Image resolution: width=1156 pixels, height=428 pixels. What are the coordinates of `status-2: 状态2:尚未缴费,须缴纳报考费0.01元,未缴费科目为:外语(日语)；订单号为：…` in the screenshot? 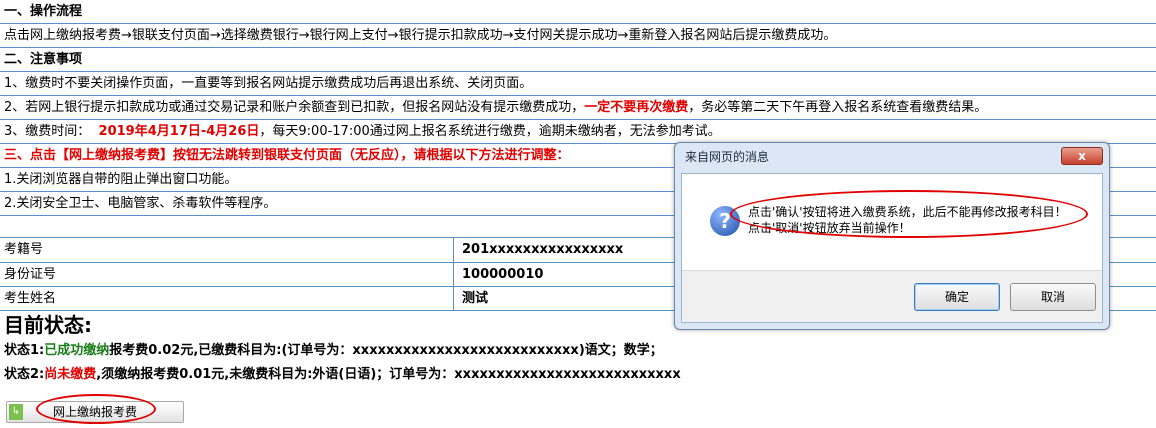 It's located at (578, 375).